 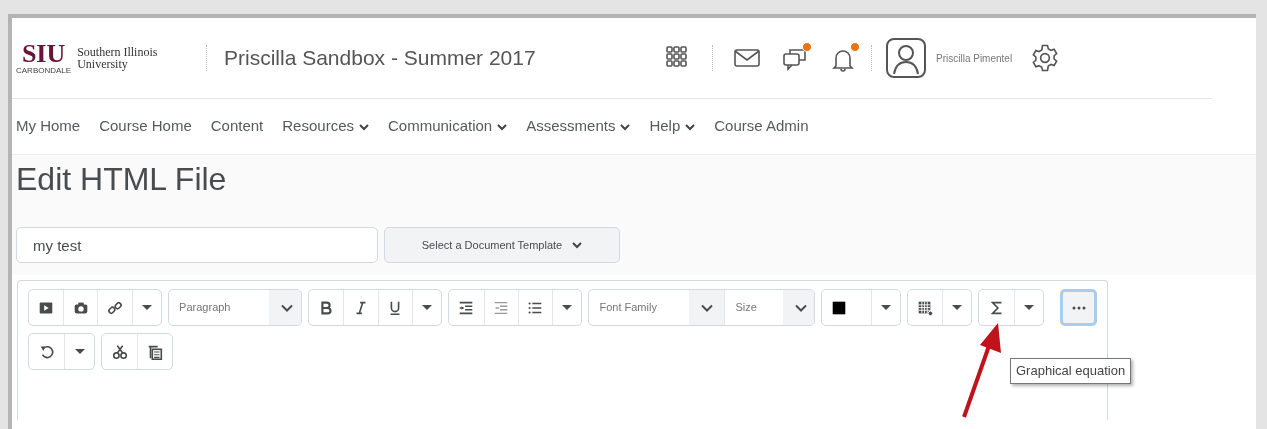 I want to click on university-name: Southern Illinois University, so click(x=118, y=58).